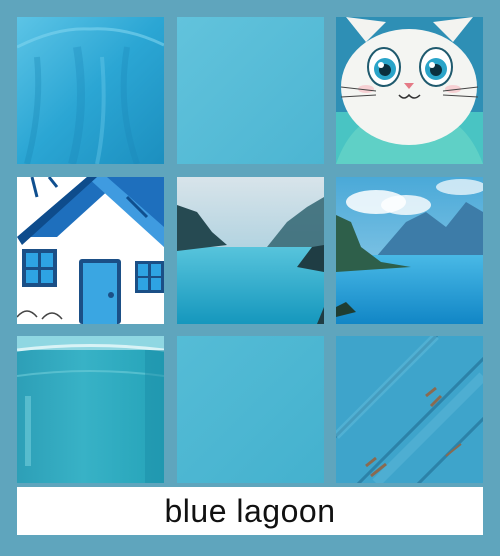 This screenshot has width=500, height=556. Describe the element at coordinates (90, 250) in the screenshot. I see `cottage-tile` at that location.